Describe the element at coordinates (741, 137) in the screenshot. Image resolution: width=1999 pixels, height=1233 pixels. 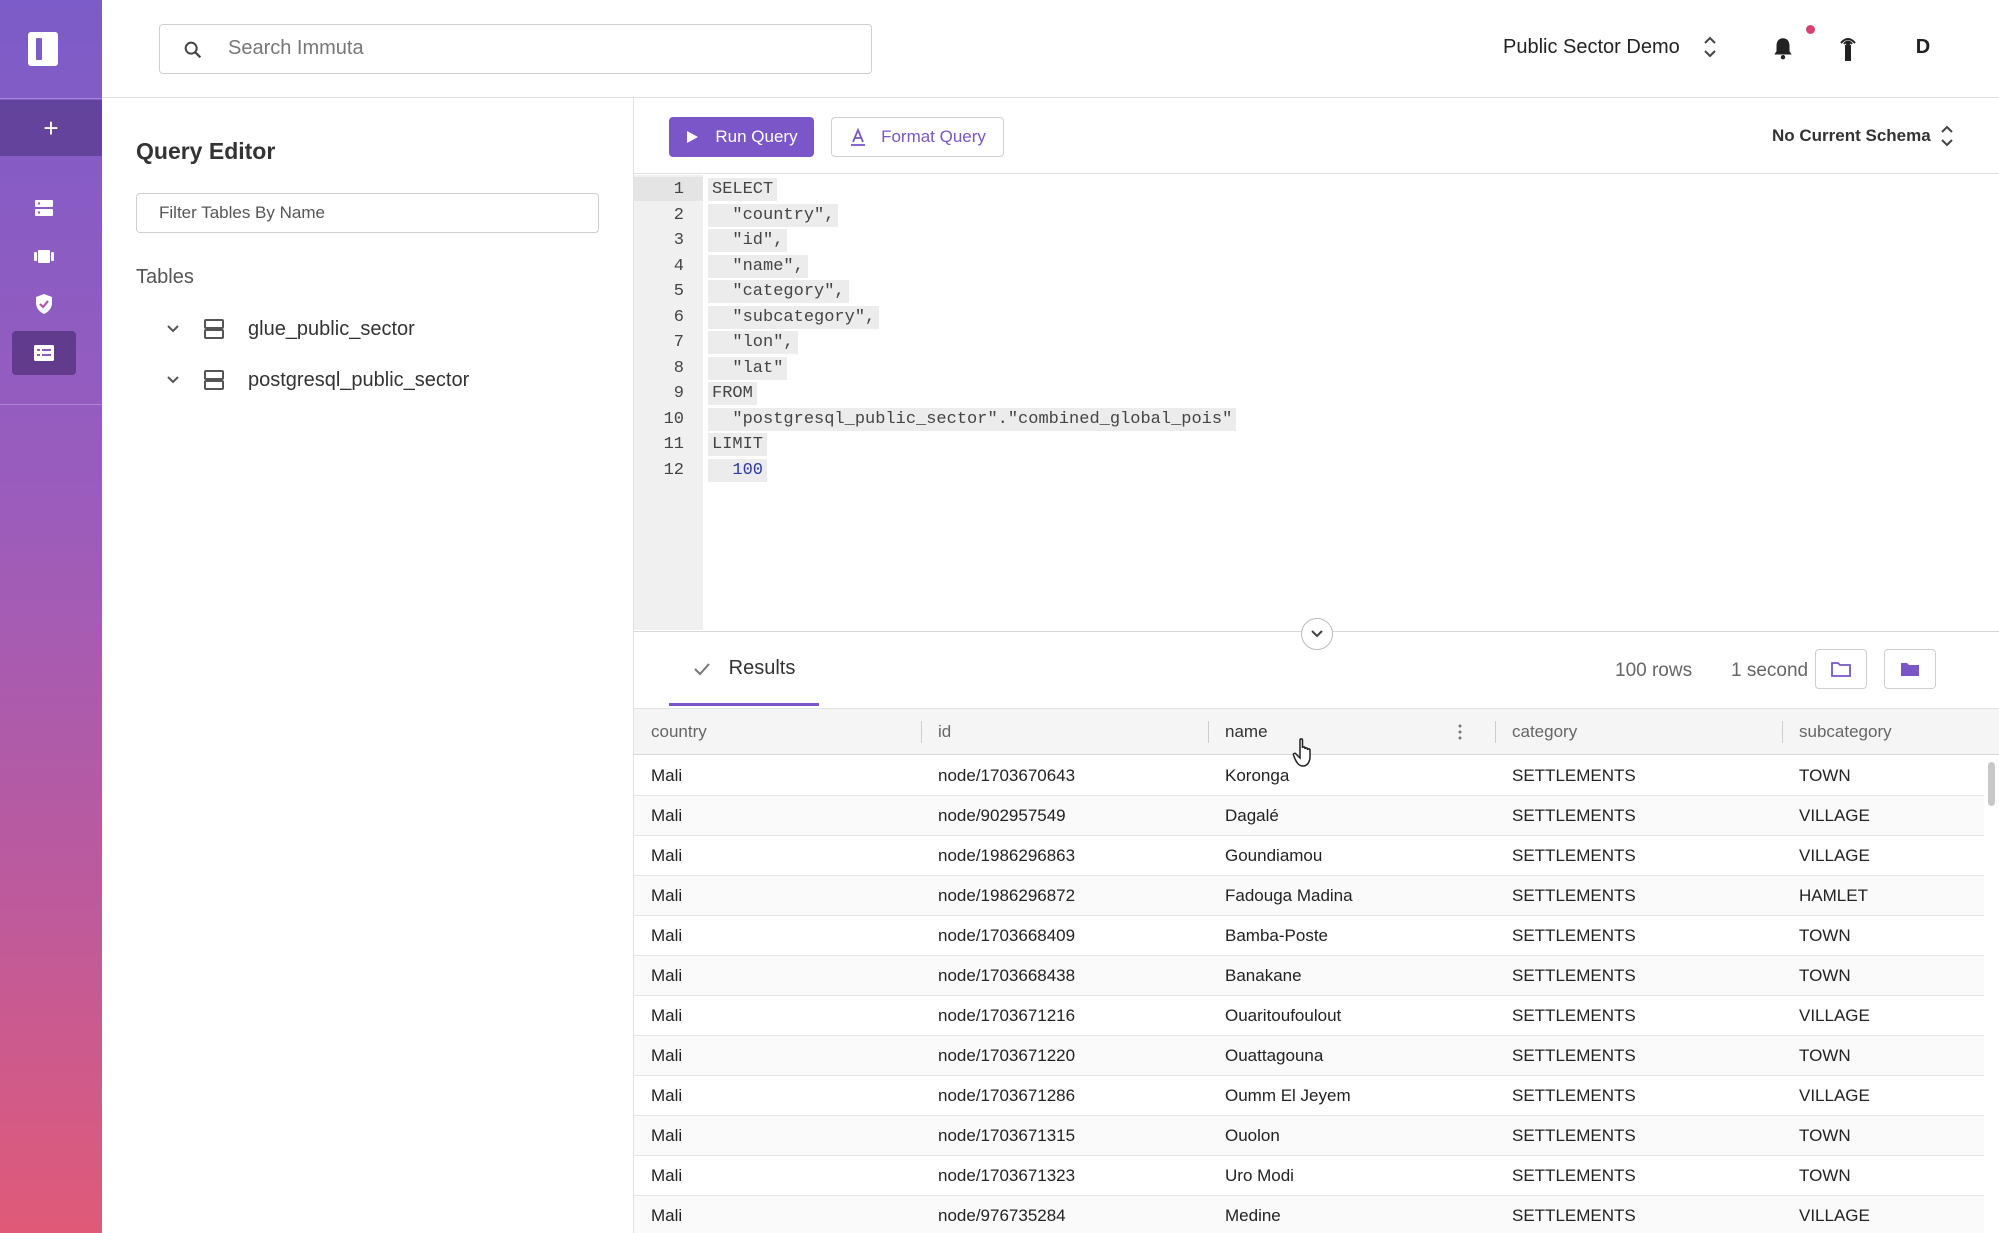
I see `run-query-button: Run Query` at that location.